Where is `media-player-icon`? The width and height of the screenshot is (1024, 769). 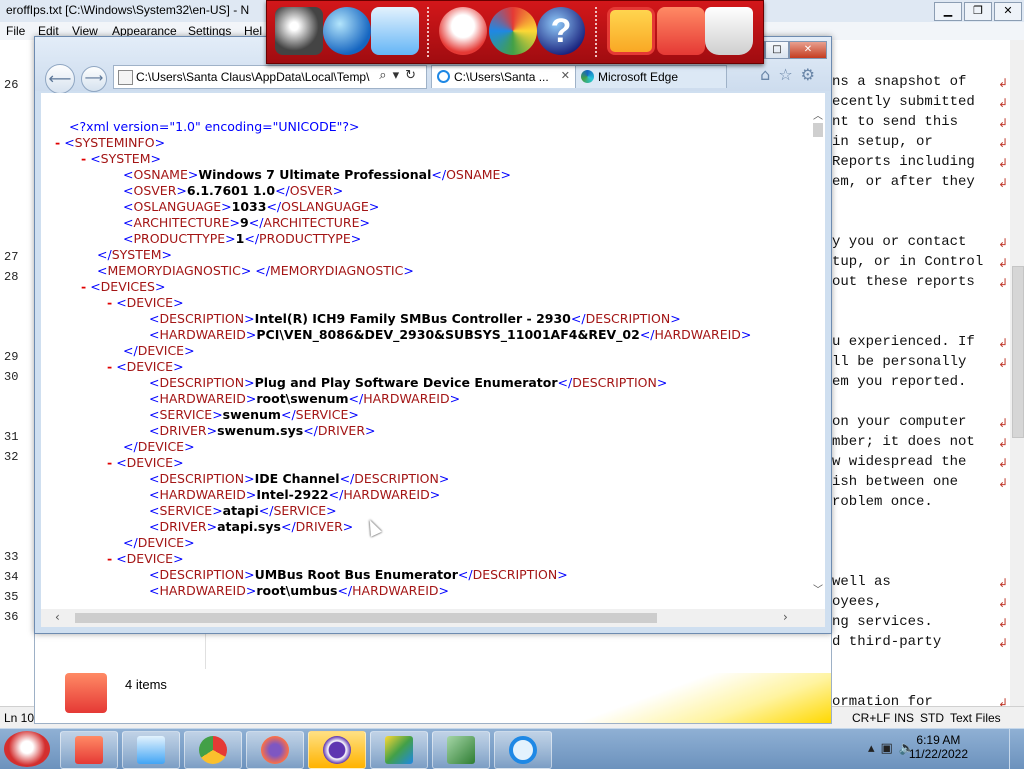 media-player-icon is located at coordinates (151, 750).